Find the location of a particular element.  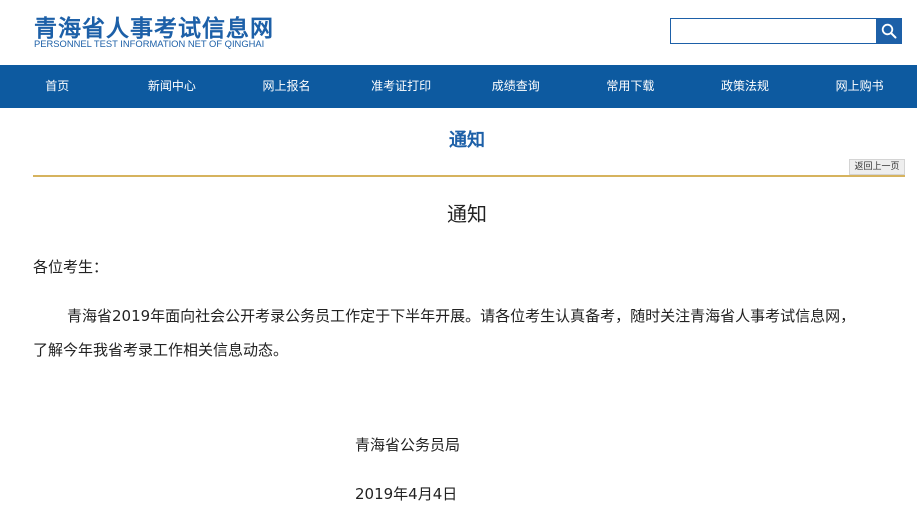

nav-item-online-registration: 网上报名 is located at coordinates (286, 86).